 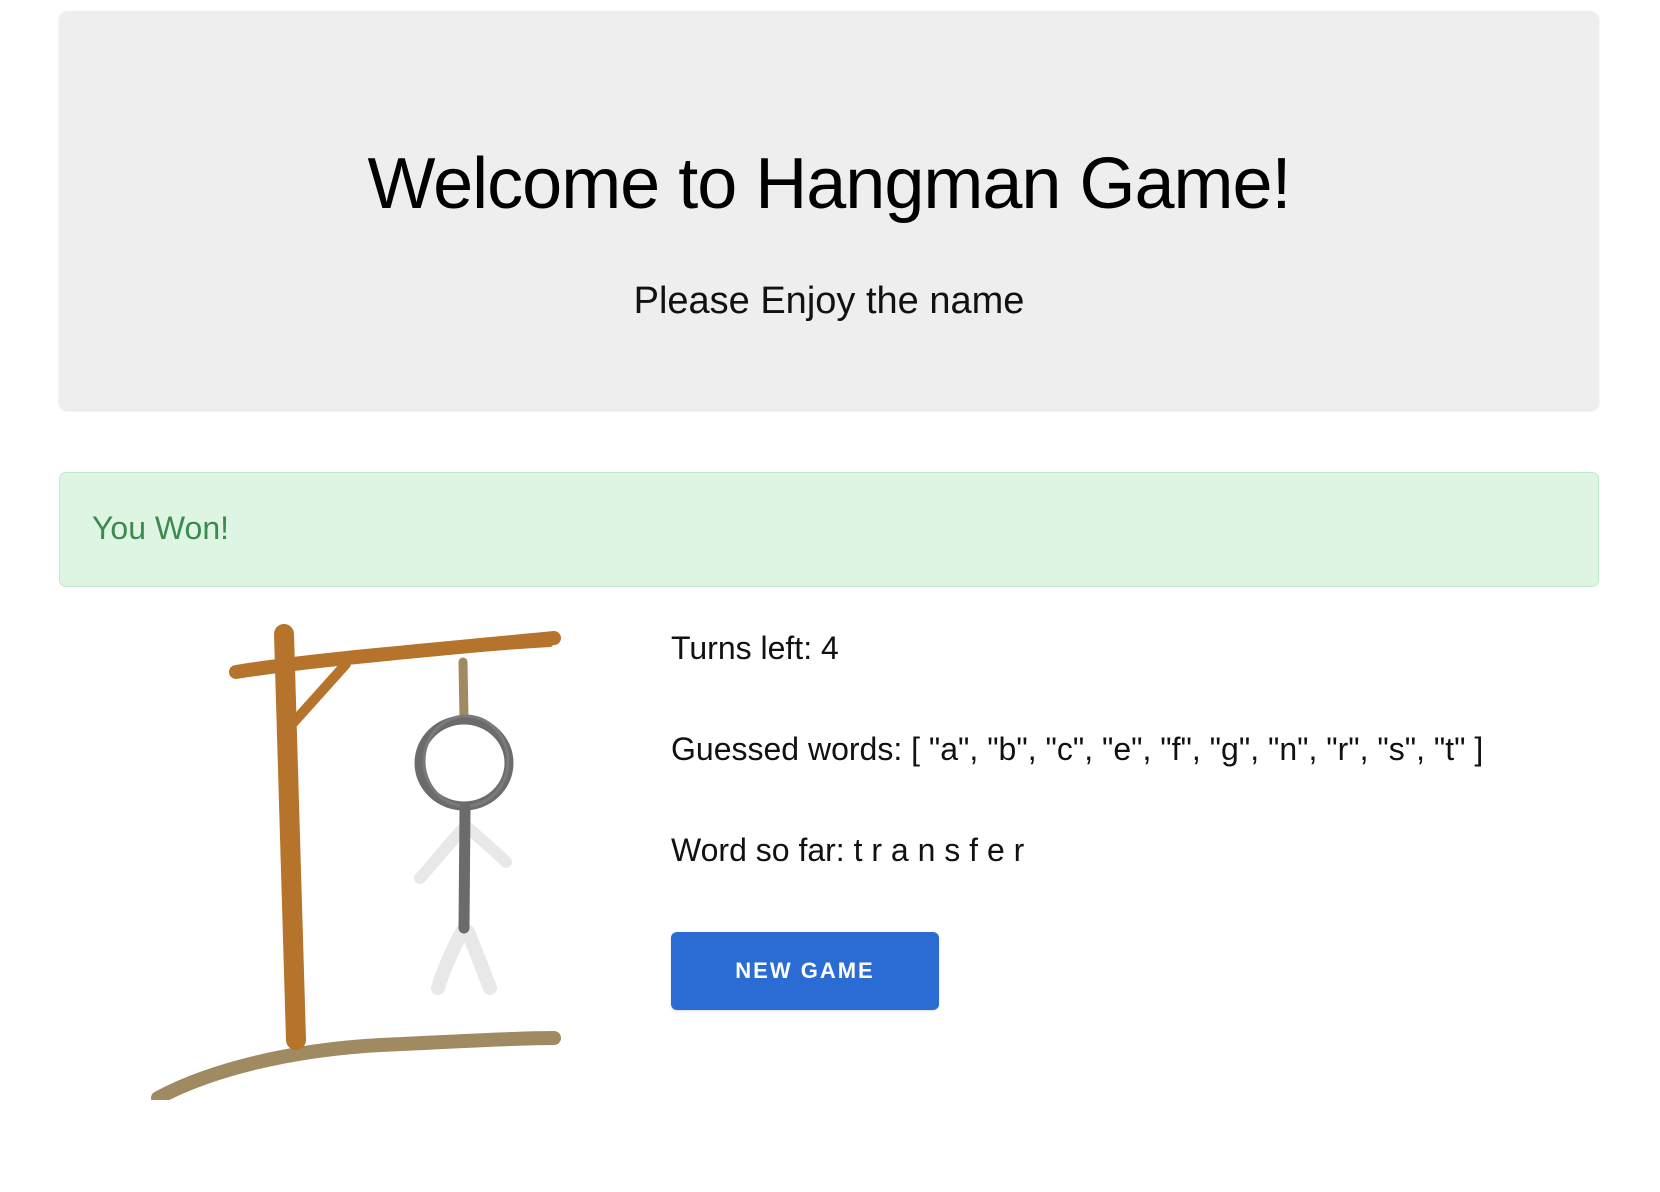 I want to click on right-arm, so click(x=487, y=845).